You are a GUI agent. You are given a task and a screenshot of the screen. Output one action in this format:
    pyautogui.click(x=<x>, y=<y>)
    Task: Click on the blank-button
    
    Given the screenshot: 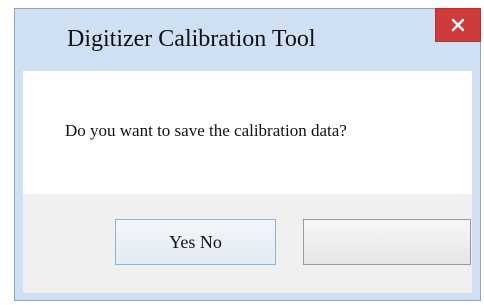 What is the action you would take?
    pyautogui.click(x=387, y=242)
    